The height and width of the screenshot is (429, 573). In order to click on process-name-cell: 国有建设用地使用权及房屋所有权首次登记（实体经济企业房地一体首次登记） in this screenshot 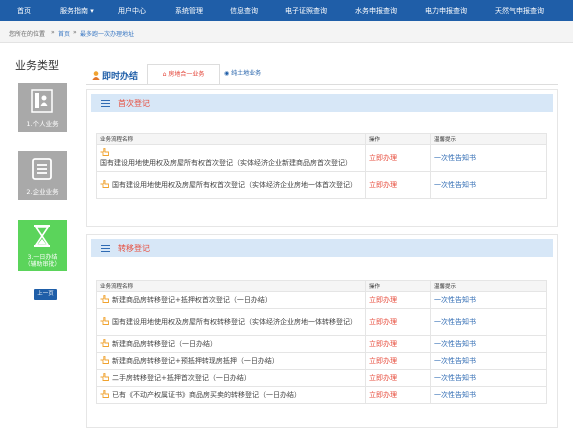, I will do `click(231, 185)`.